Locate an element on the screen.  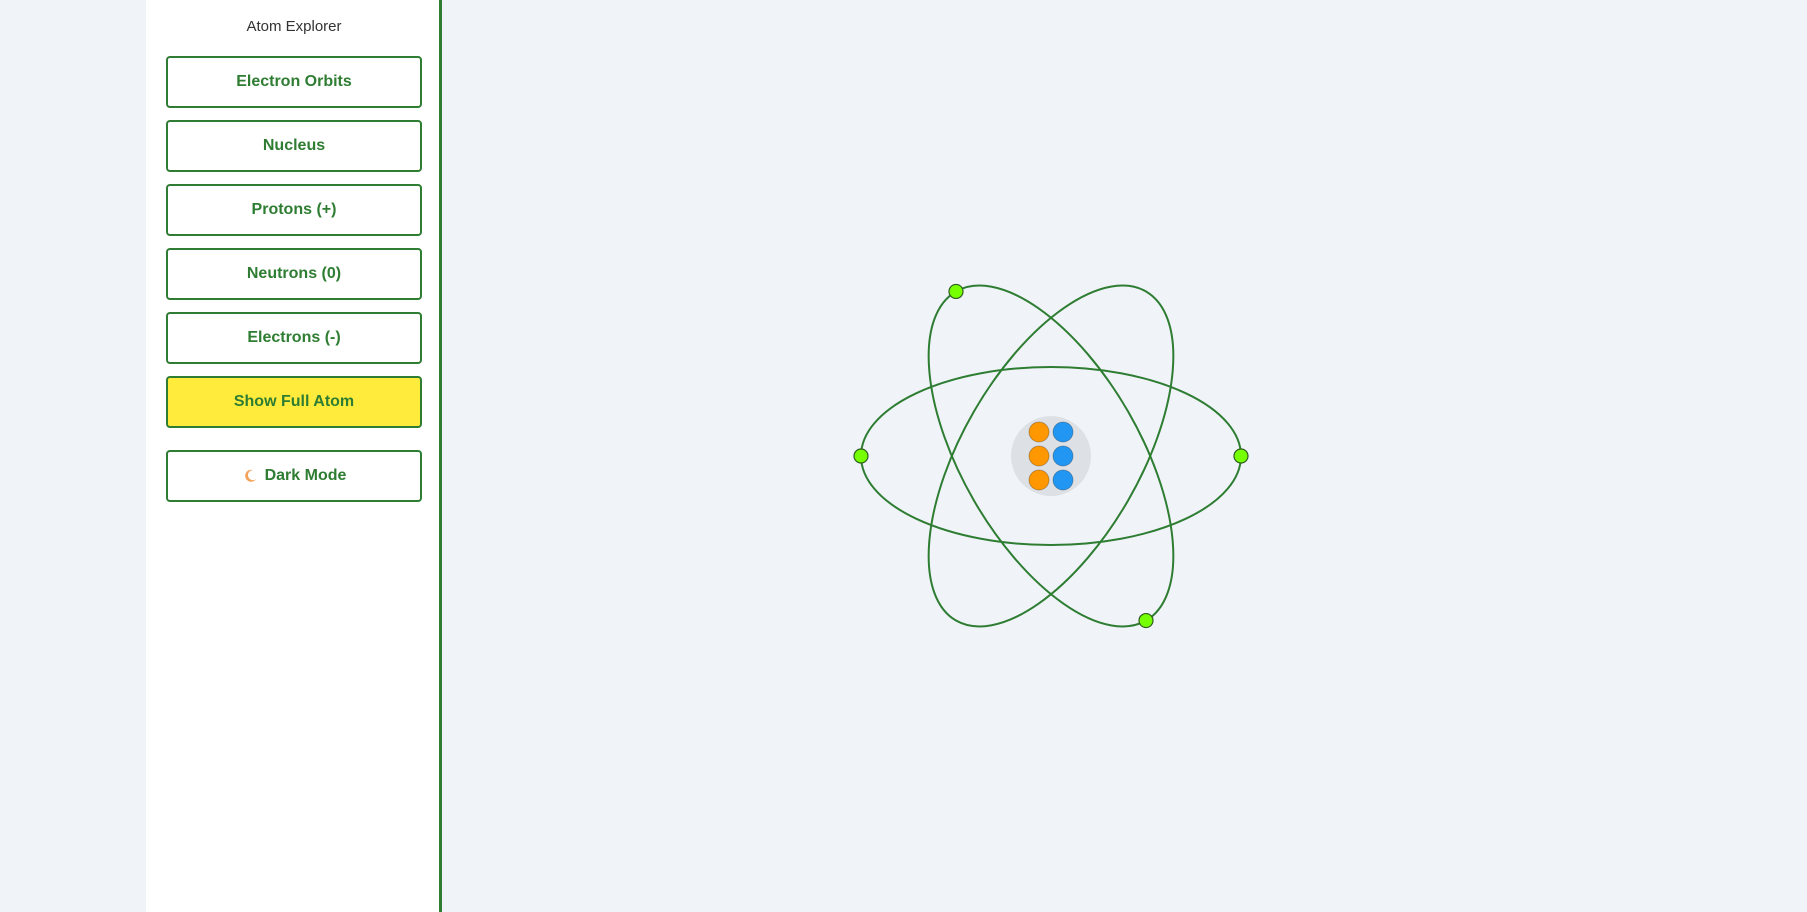
protons-label: Protons (+) is located at coordinates (294, 209).